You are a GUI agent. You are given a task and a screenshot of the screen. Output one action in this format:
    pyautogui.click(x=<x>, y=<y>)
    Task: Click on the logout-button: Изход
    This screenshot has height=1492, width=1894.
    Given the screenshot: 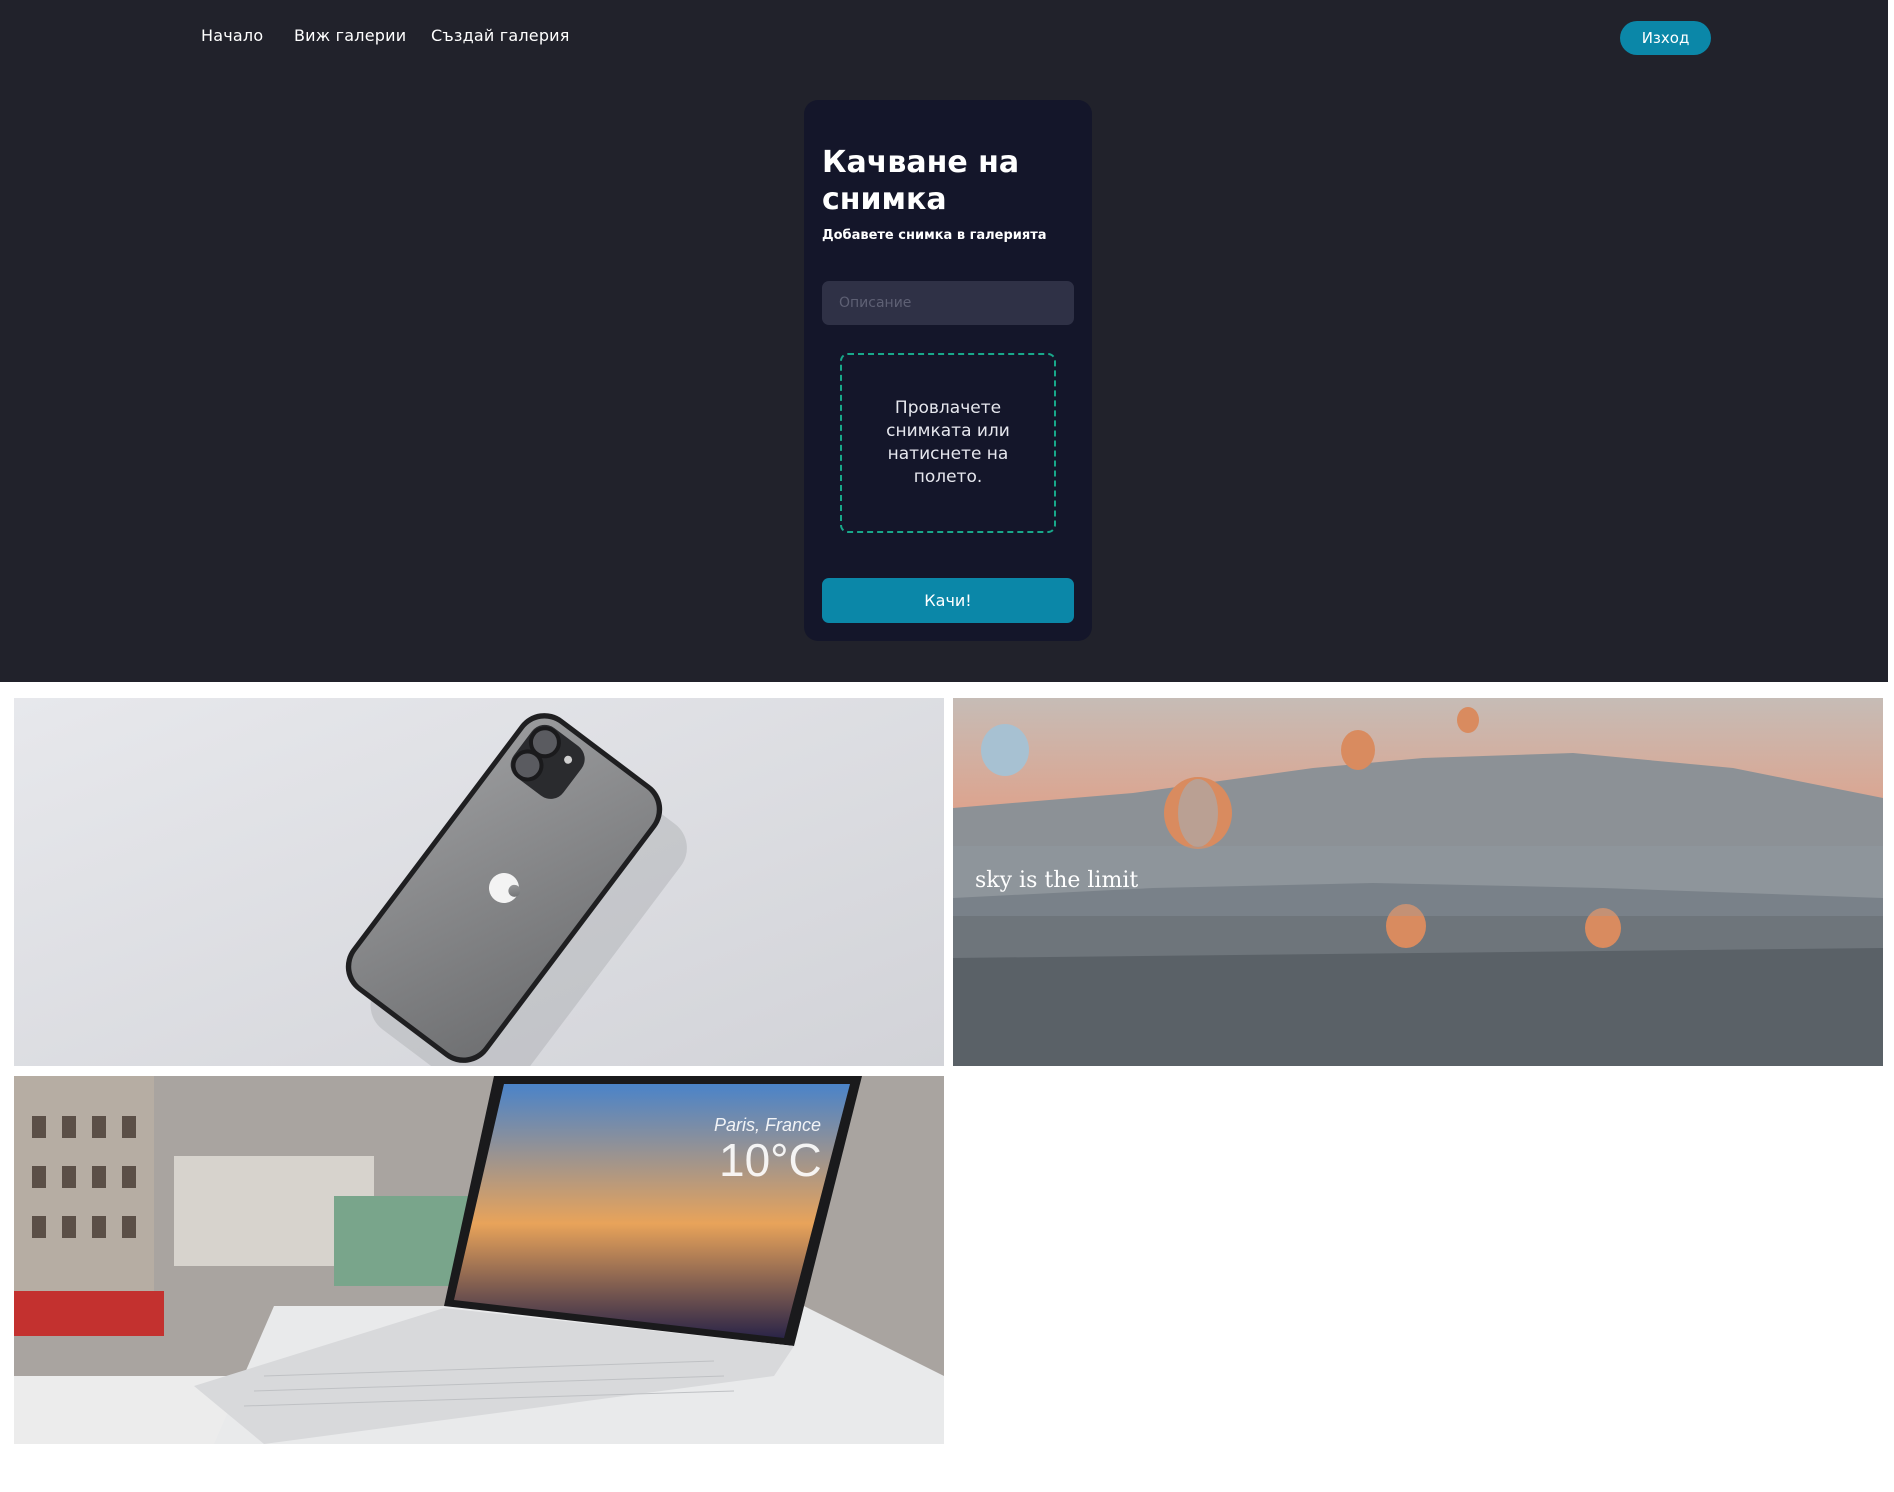 What is the action you would take?
    pyautogui.click(x=1665, y=38)
    